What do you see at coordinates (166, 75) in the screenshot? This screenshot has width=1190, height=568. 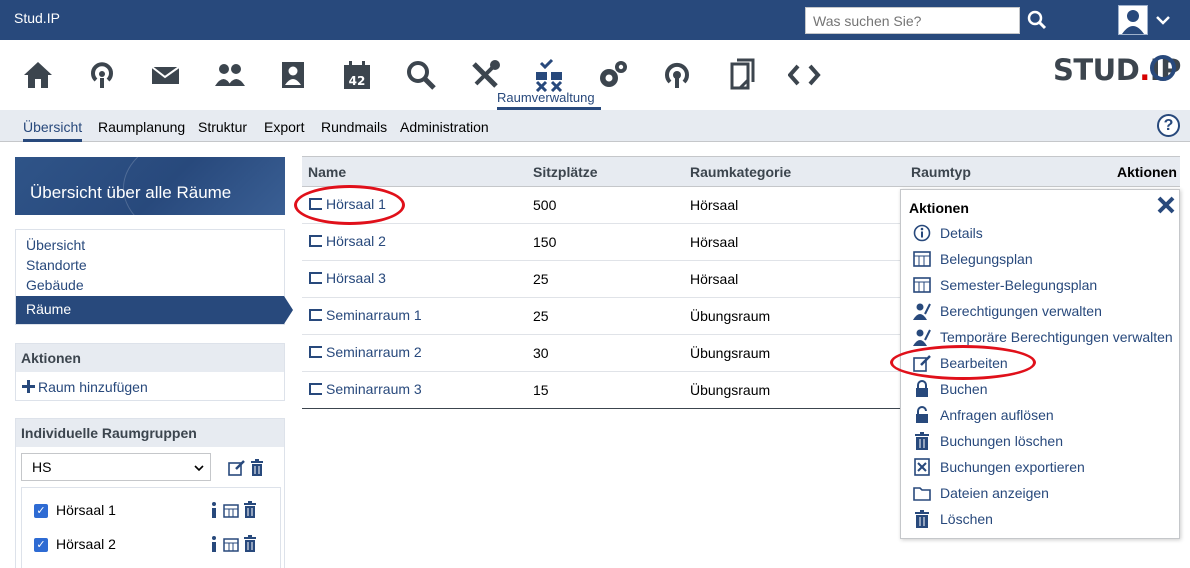 I see `mail-icon` at bounding box center [166, 75].